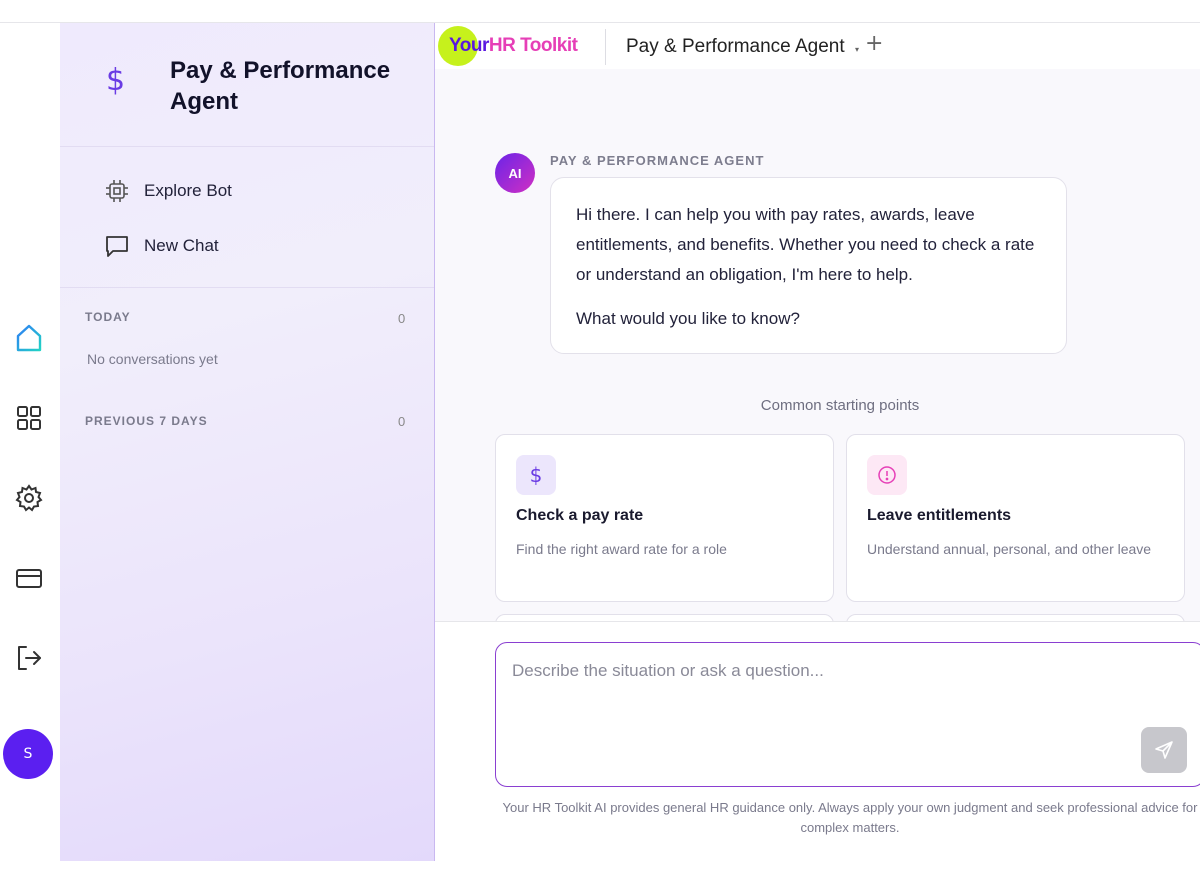  Describe the element at coordinates (29, 578) in the screenshot. I see `credit-card-icon` at that location.